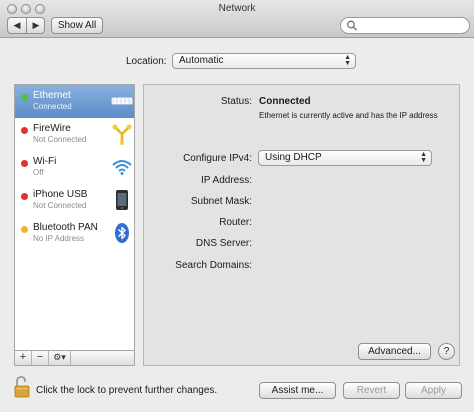 The height and width of the screenshot is (412, 474). What do you see at coordinates (285, 101) in the screenshot?
I see `status-value: Connected` at bounding box center [285, 101].